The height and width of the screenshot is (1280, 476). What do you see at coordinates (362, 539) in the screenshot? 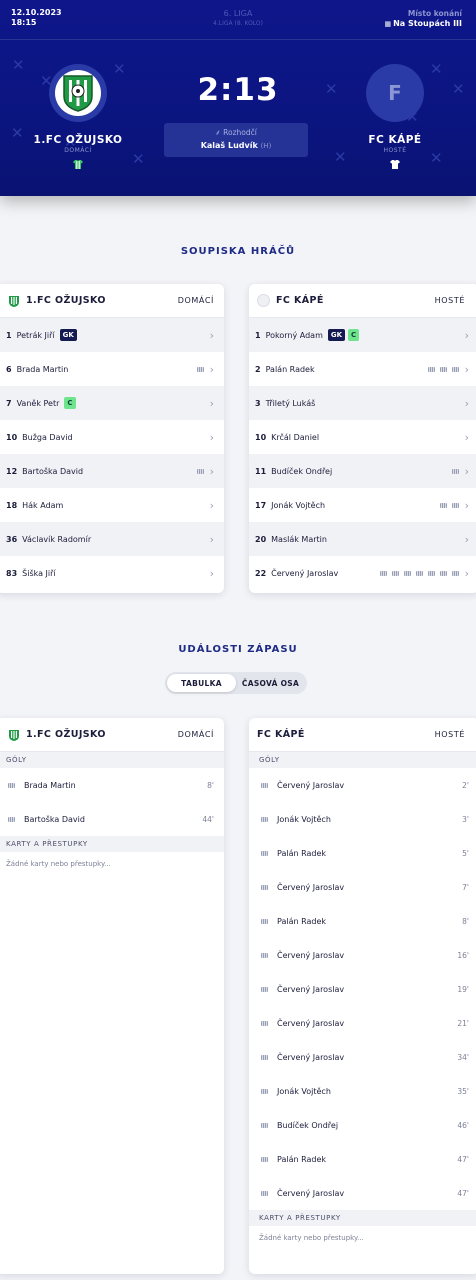
I see `player-row: 20 Maslák Martin ›` at bounding box center [362, 539].